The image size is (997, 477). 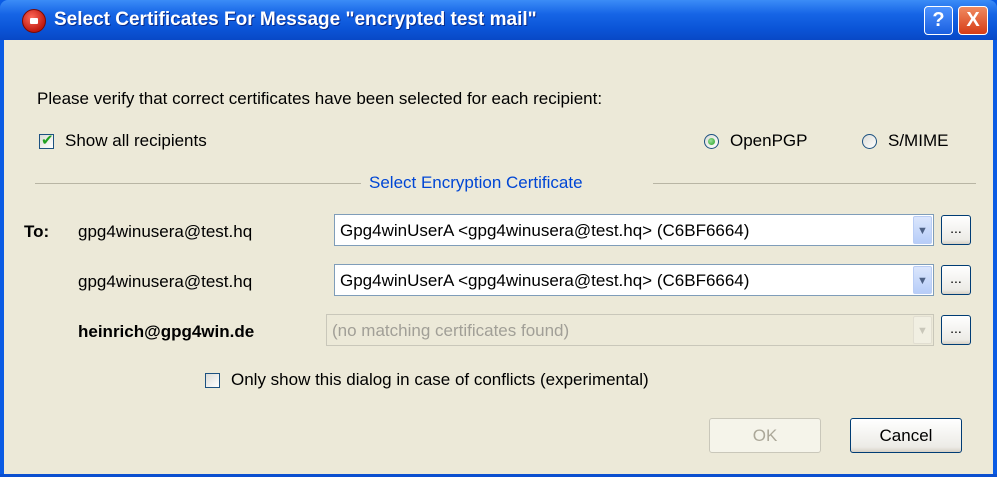 What do you see at coordinates (630, 330) in the screenshot?
I see `certificate-select-disabled: (no matching certificates found) ▼` at bounding box center [630, 330].